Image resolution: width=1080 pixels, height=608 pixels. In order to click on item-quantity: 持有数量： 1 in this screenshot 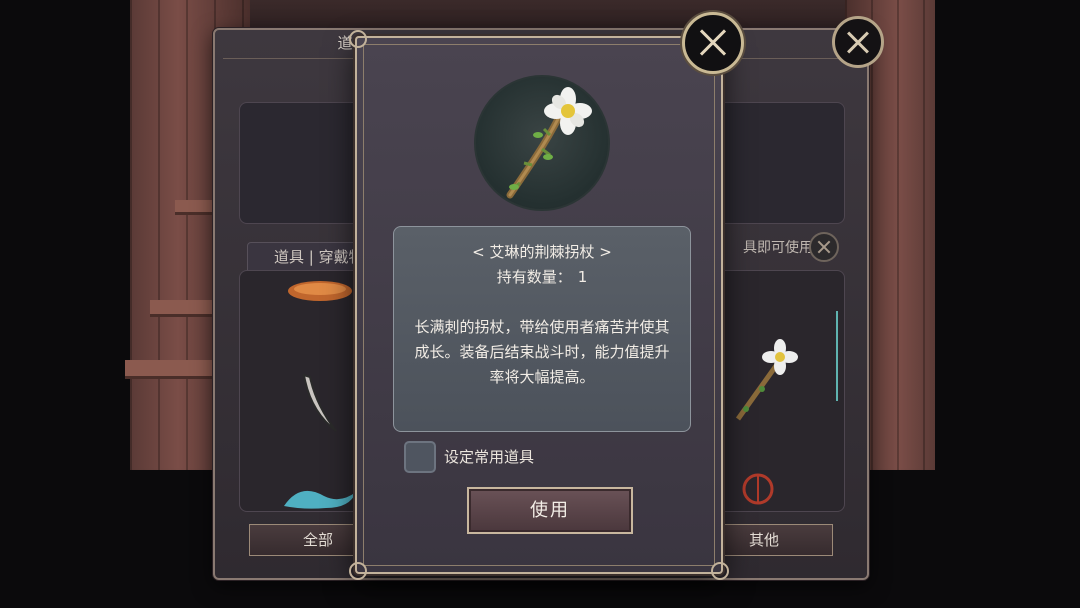, I will do `click(542, 276)`.